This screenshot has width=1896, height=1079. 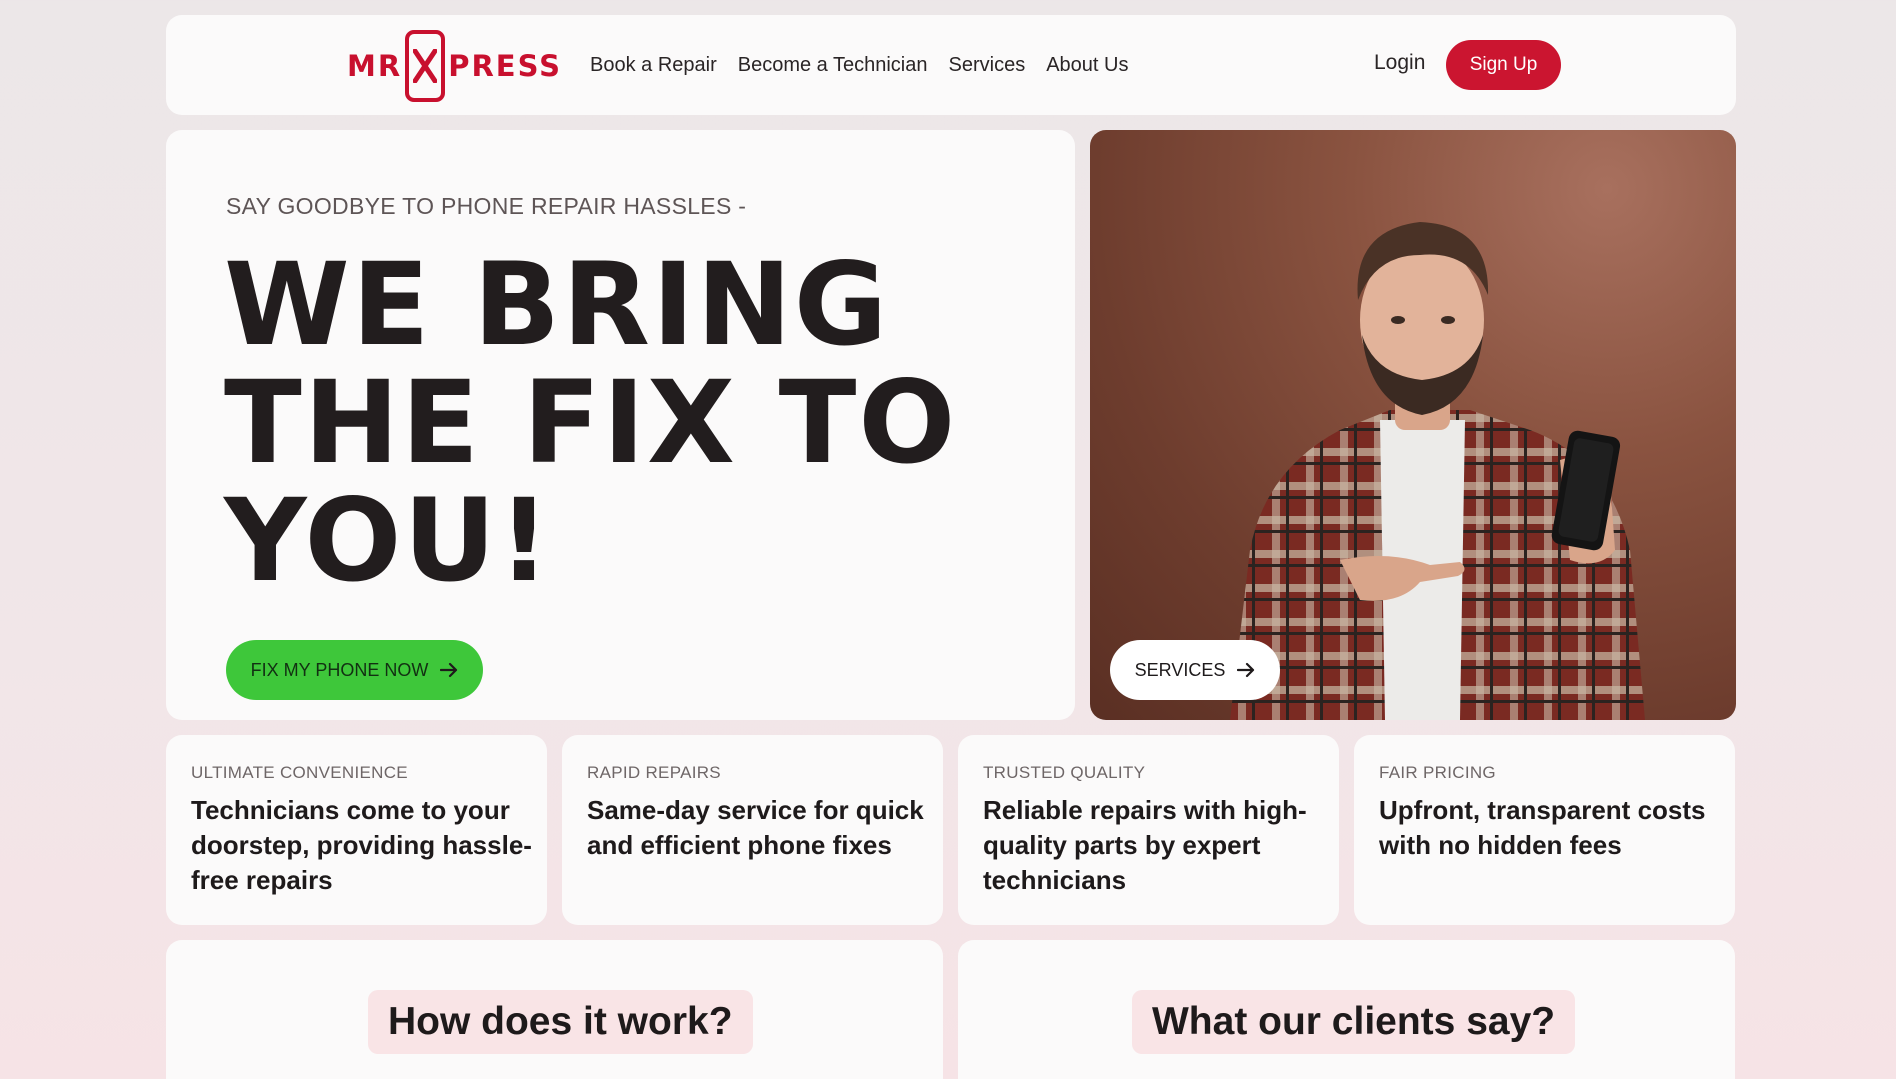 What do you see at coordinates (654, 772) in the screenshot?
I see `feature-eyebrow: RAPID REPAIRS` at bounding box center [654, 772].